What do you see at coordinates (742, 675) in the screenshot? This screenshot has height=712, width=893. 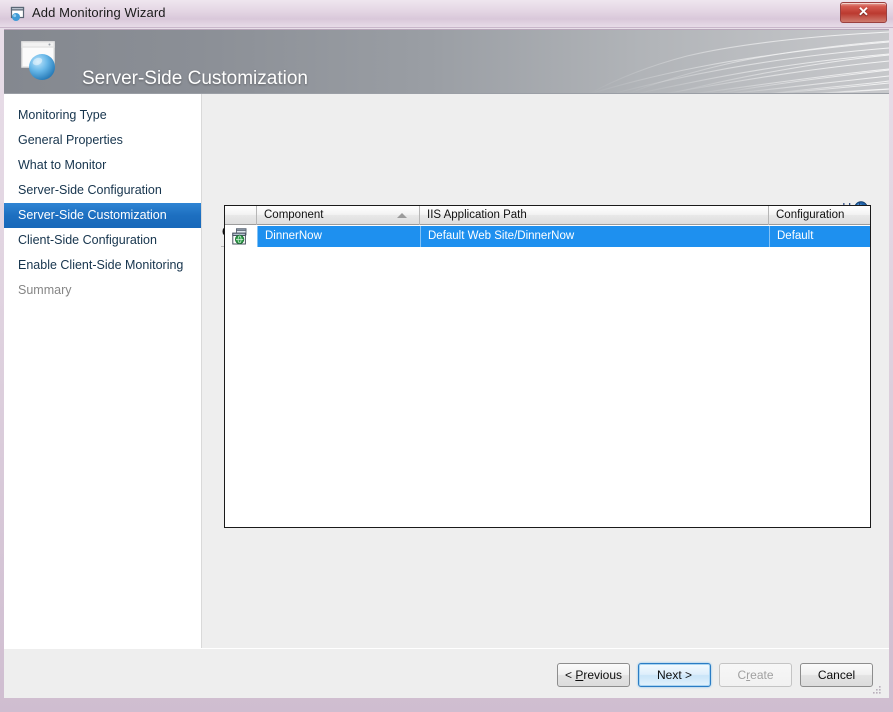 I see `create-label-before: C` at bounding box center [742, 675].